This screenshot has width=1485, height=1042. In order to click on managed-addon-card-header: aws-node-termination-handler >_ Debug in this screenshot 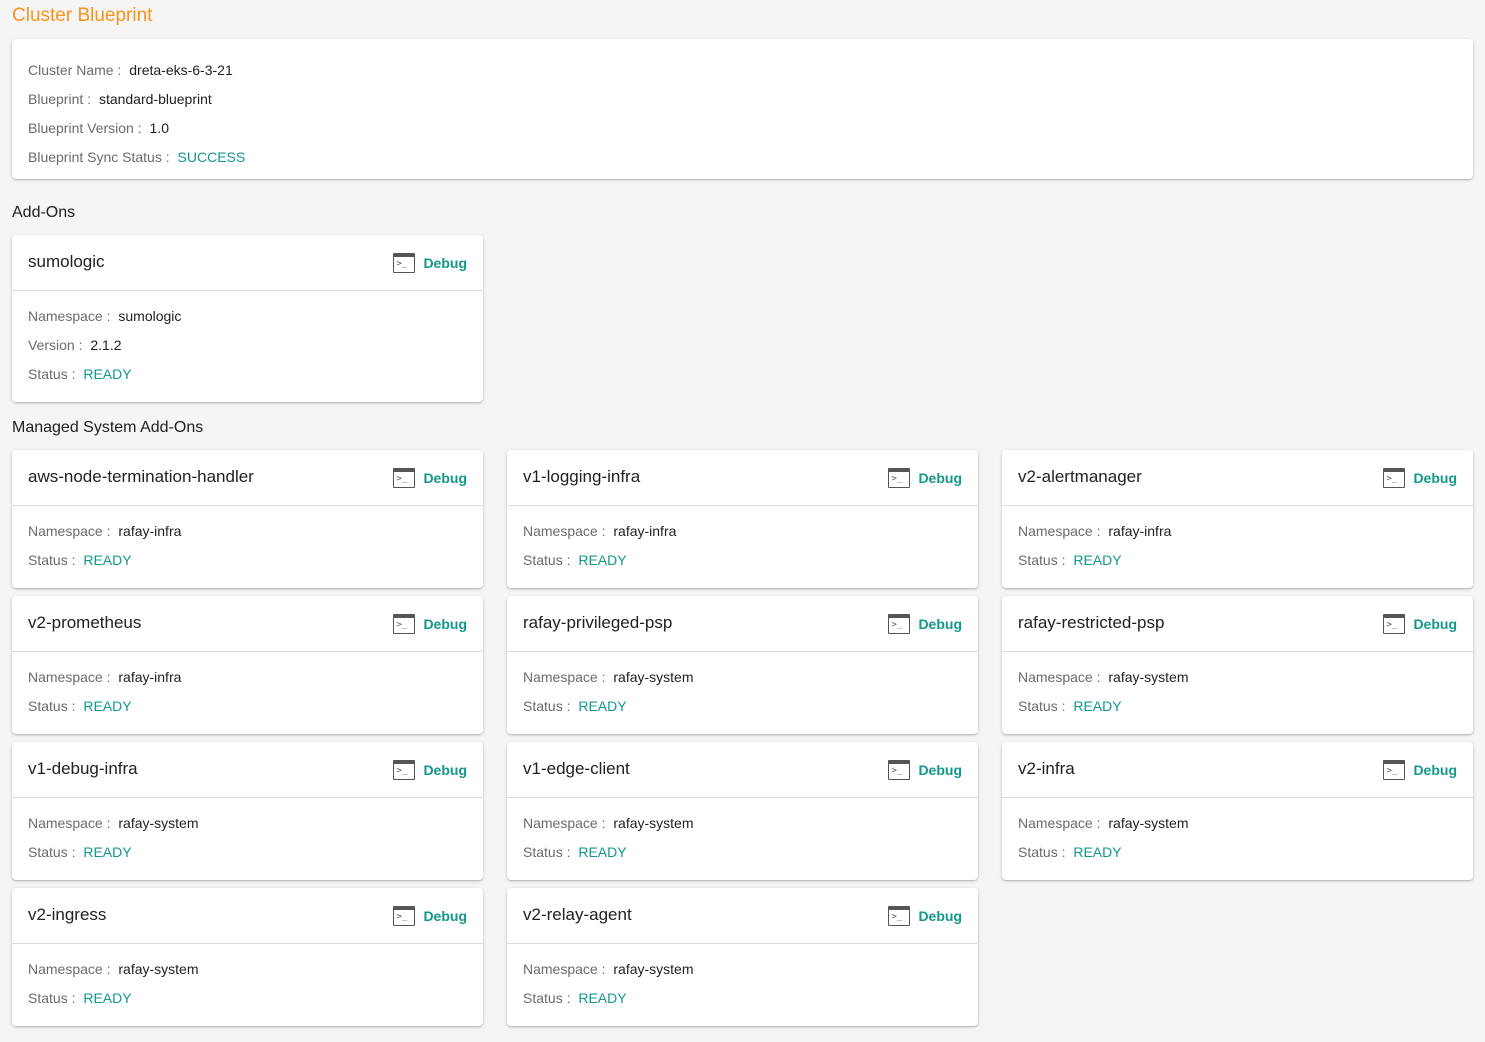, I will do `click(247, 478)`.